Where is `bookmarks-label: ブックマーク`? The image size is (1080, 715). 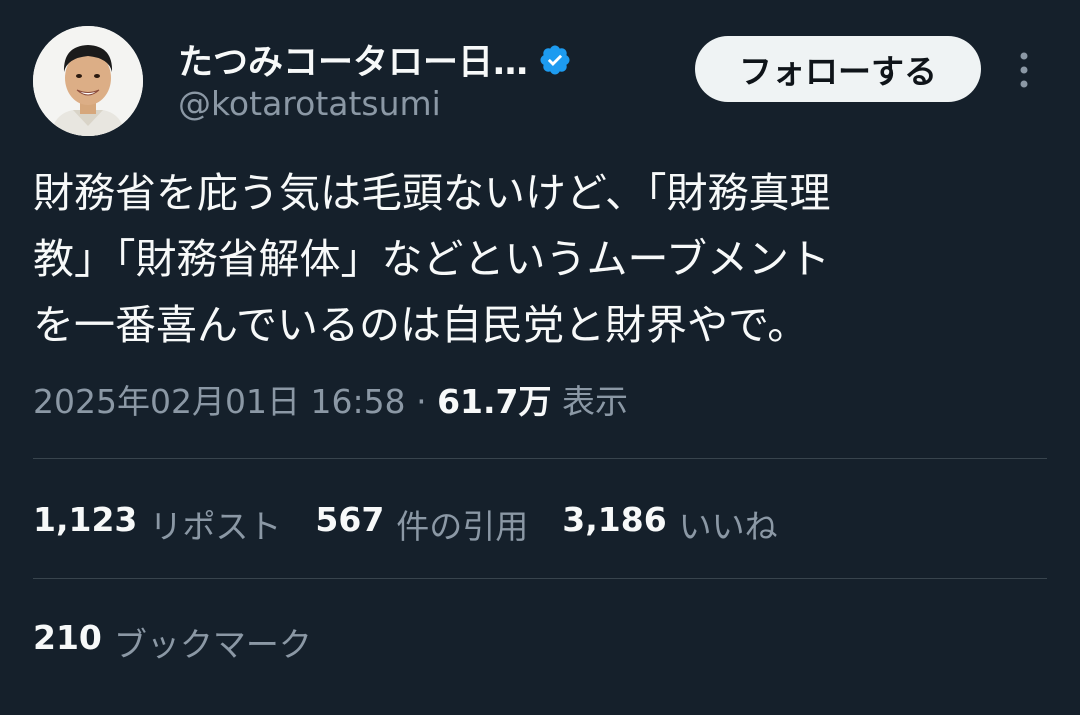 bookmarks-label: ブックマーク is located at coordinates (212, 644).